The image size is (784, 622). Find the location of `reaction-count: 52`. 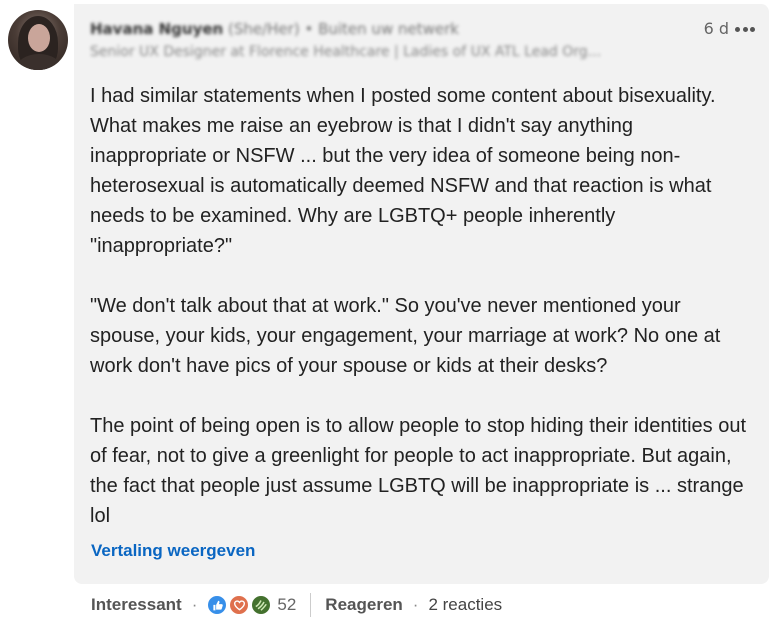

reaction-count: 52 is located at coordinates (287, 604).